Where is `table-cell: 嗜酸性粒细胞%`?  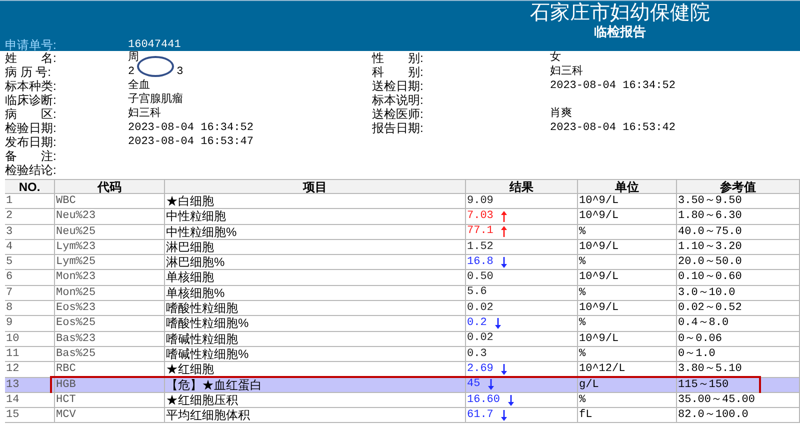
table-cell: 嗜酸性粒细胞% is located at coordinates (315, 323).